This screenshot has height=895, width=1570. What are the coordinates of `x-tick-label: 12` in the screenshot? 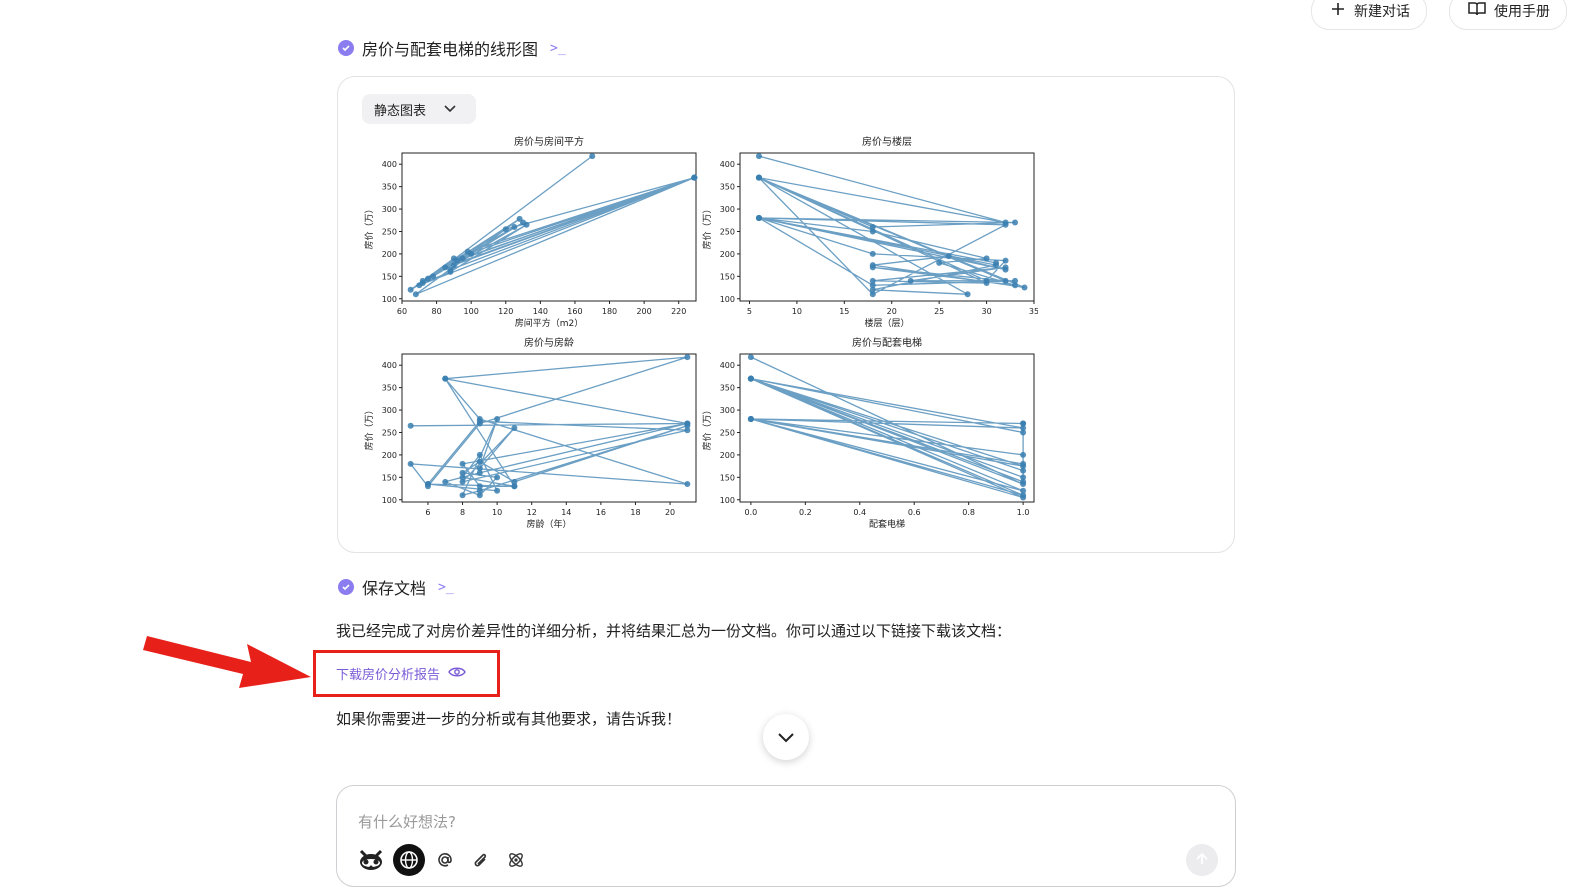 It's located at (532, 512).